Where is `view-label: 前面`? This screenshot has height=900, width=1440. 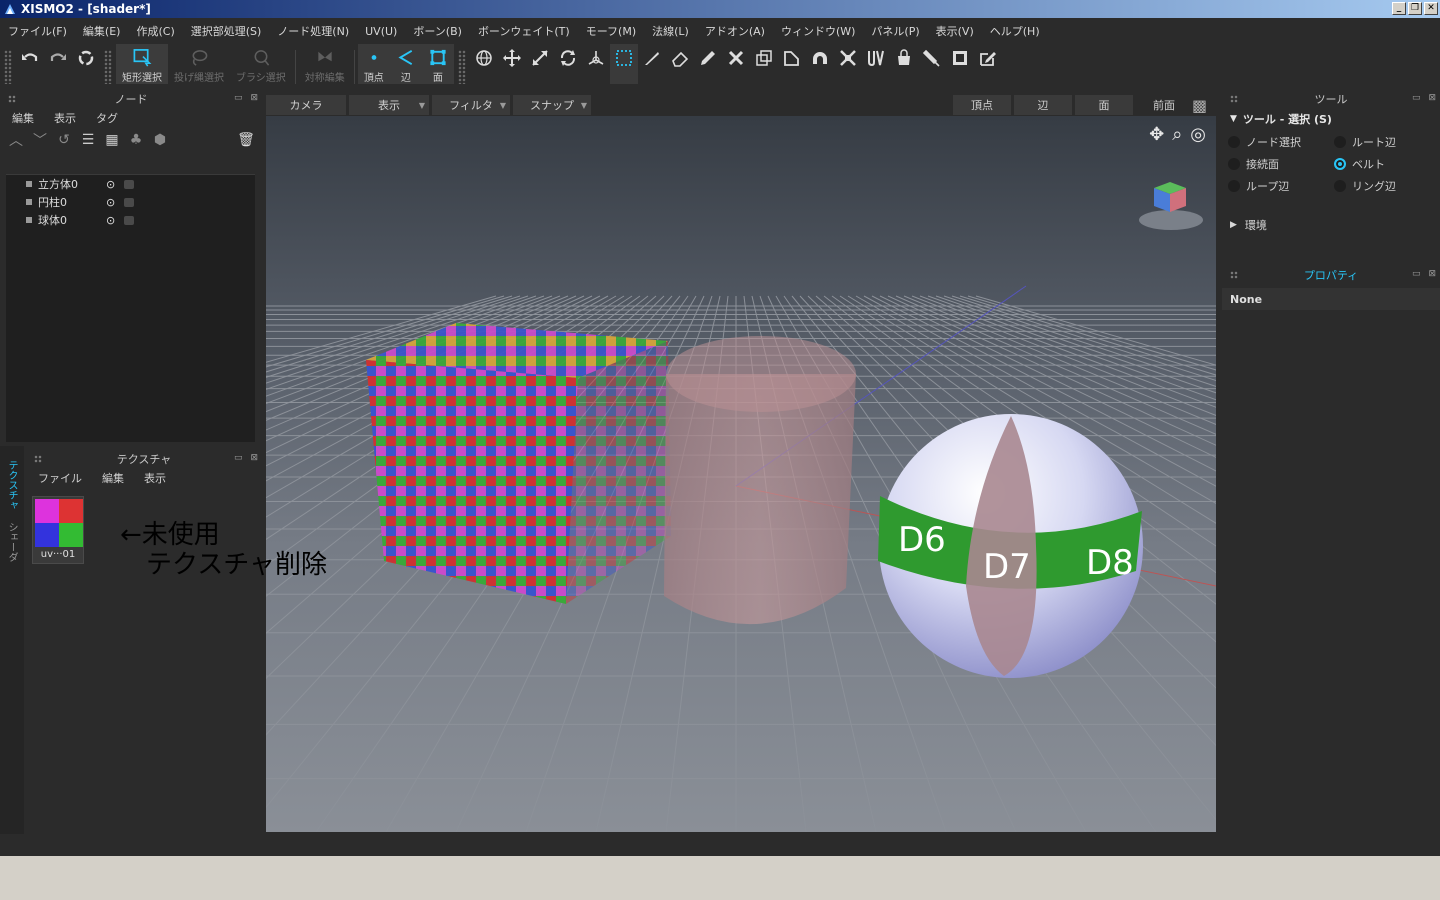
view-label: 前面 is located at coordinates (1164, 105).